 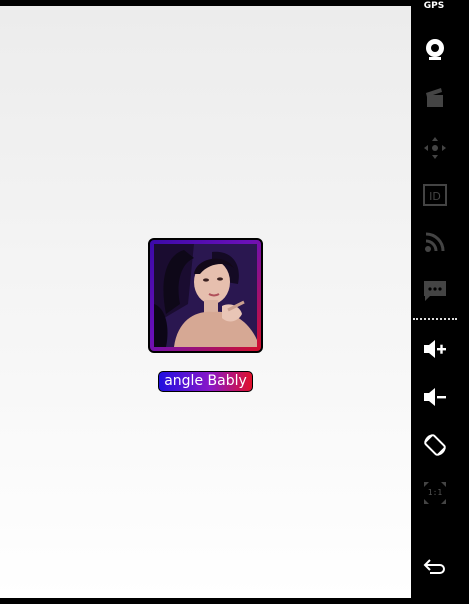 I want to click on volume-down-icon, so click(x=435, y=397).